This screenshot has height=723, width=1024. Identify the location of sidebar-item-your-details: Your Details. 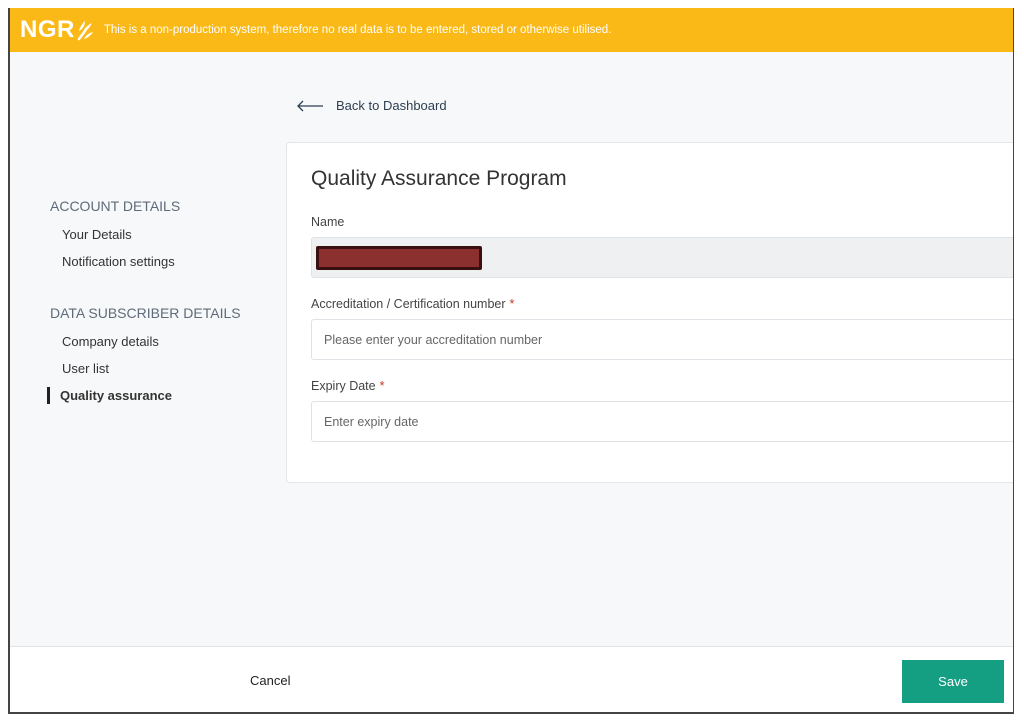
(140, 234).